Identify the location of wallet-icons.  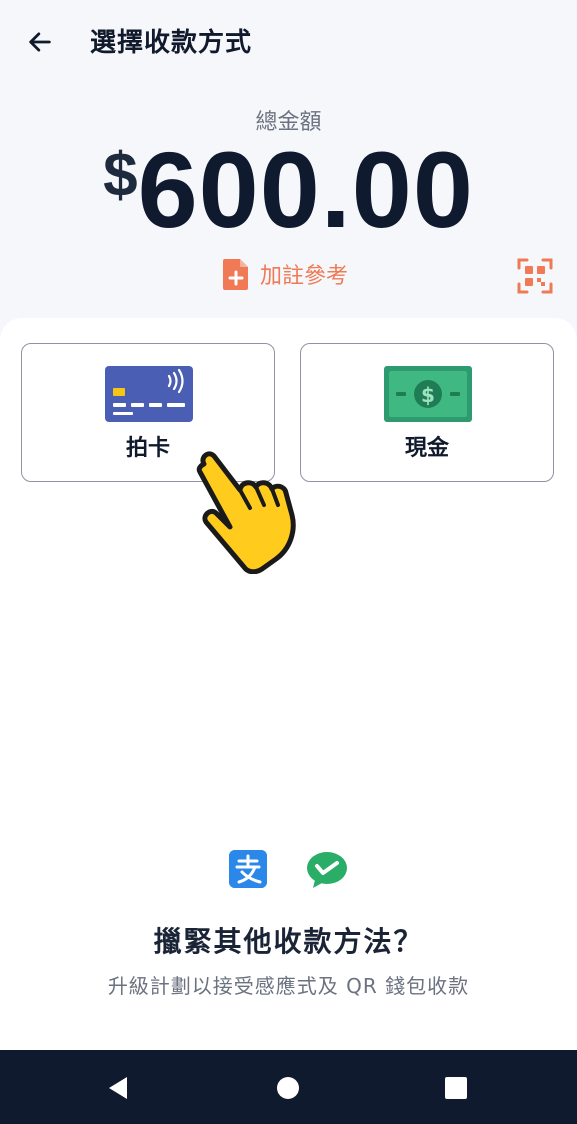
(289, 870).